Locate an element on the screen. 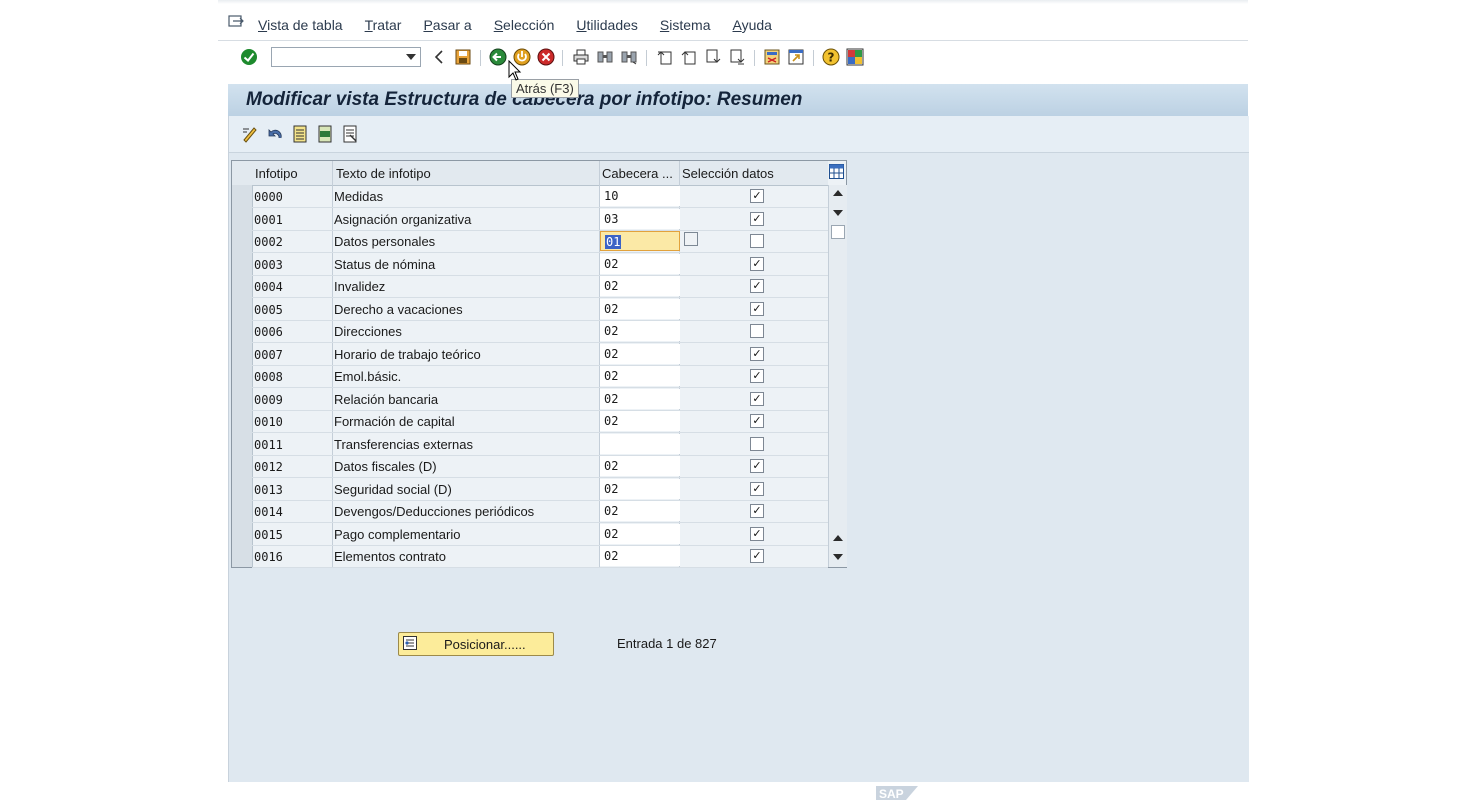 The width and height of the screenshot is (1470, 800). first-page-icon is located at coordinates (665, 57).